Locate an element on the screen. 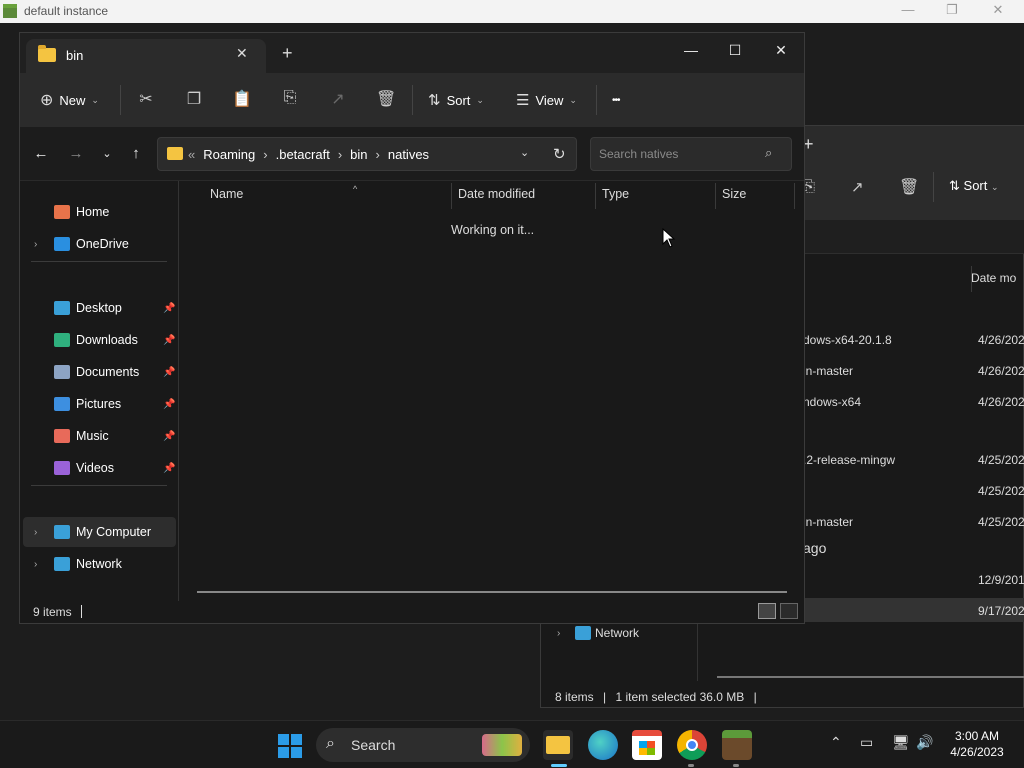  maximize-button: ❐ is located at coordinates (952, 11).